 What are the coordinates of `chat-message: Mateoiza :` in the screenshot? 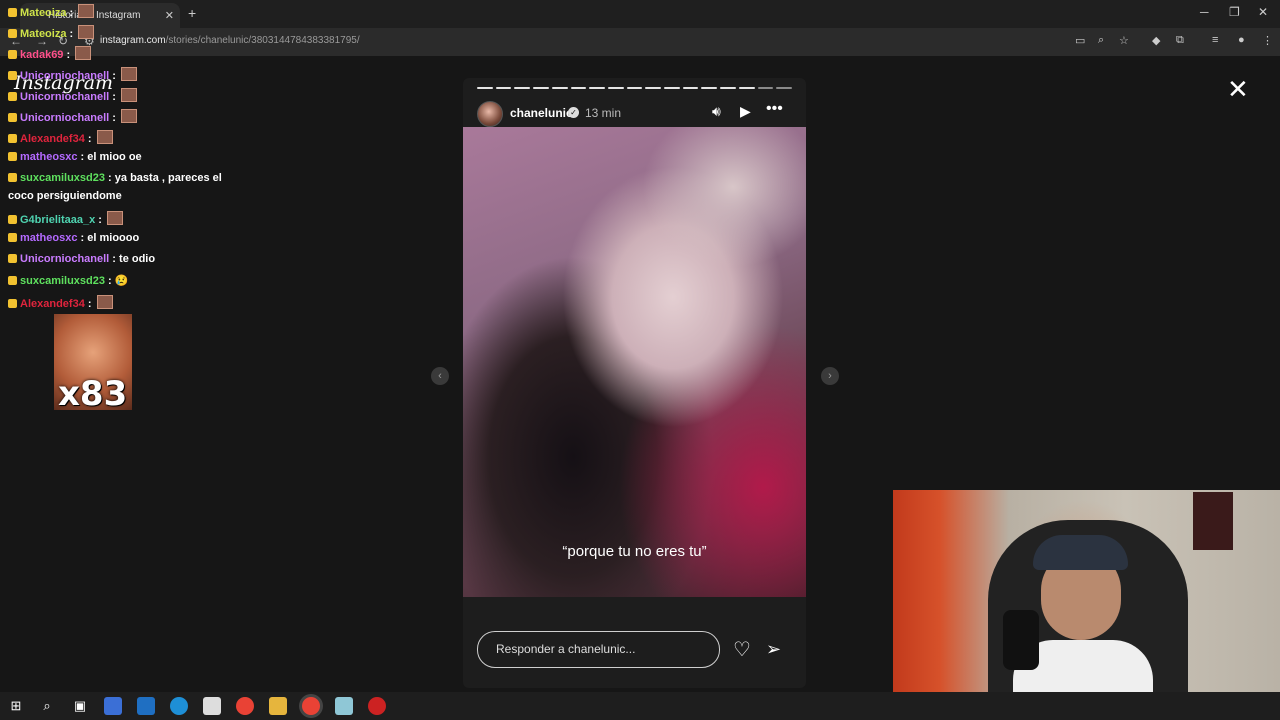 It's located at (51, 11).